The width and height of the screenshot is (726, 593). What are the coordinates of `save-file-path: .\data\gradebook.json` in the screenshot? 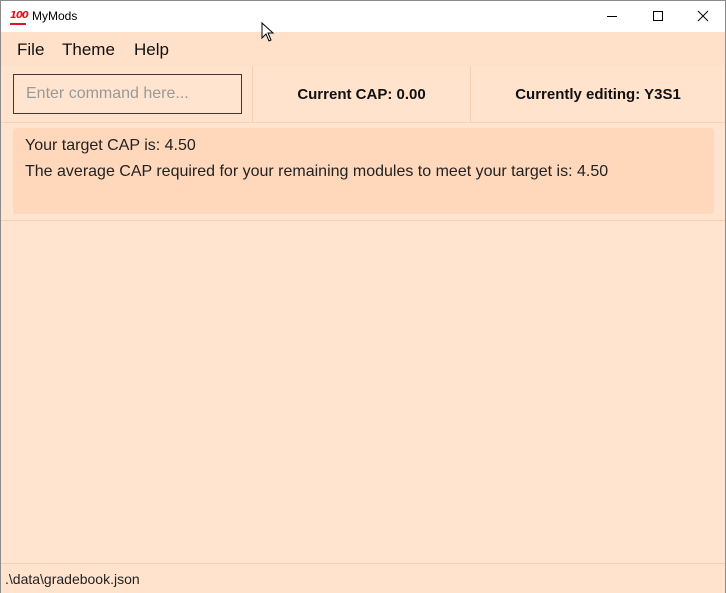 It's located at (72, 579).